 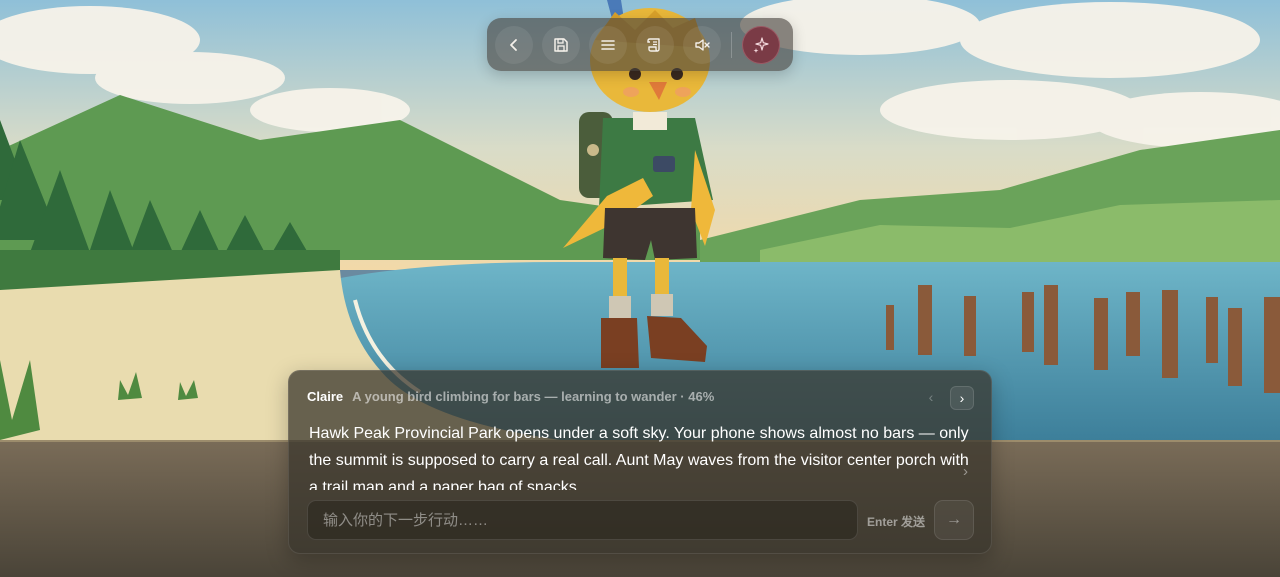 I want to click on ai-sparkle-button, so click(x=761, y=44).